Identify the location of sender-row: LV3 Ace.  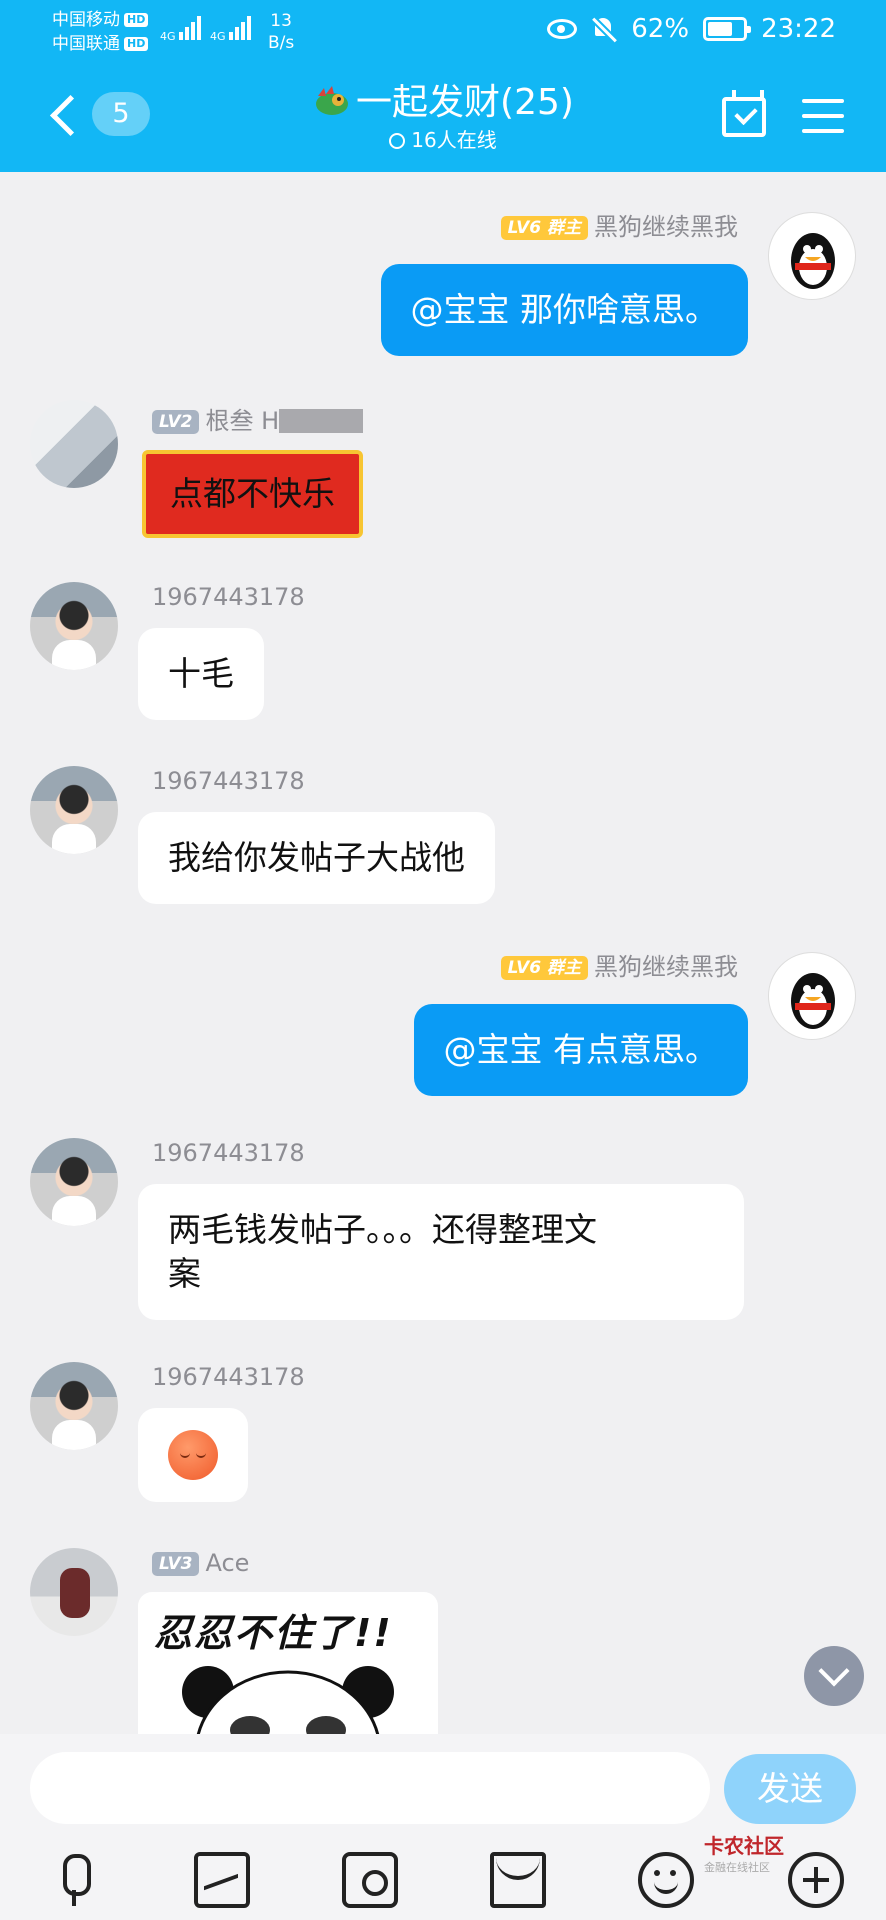
(200, 1563).